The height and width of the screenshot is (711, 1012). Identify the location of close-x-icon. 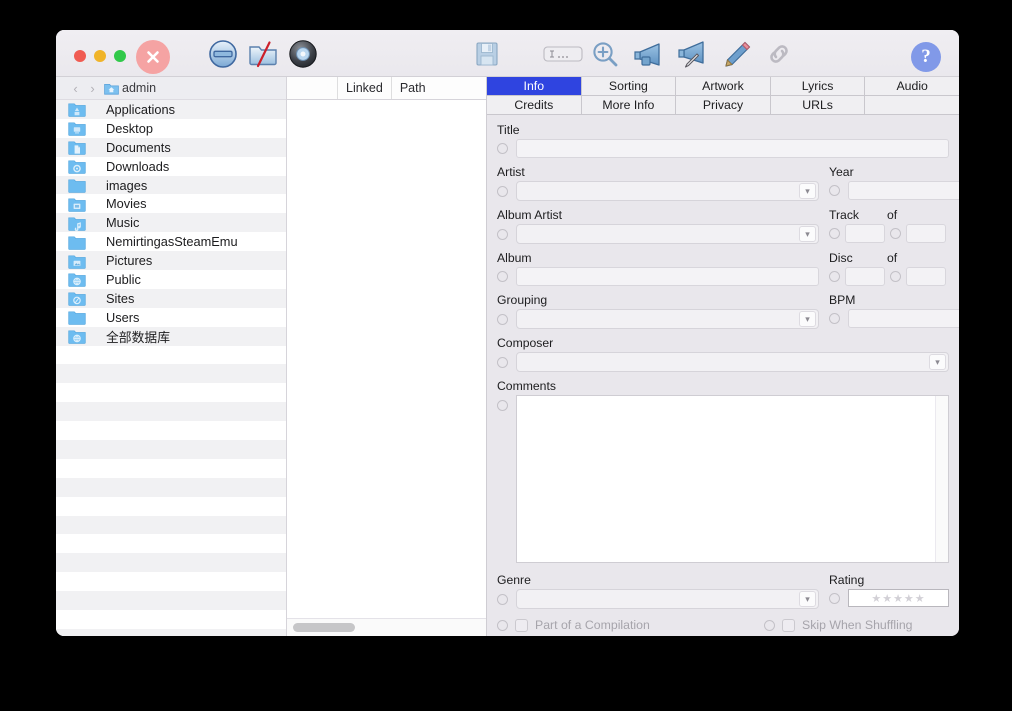
(153, 57).